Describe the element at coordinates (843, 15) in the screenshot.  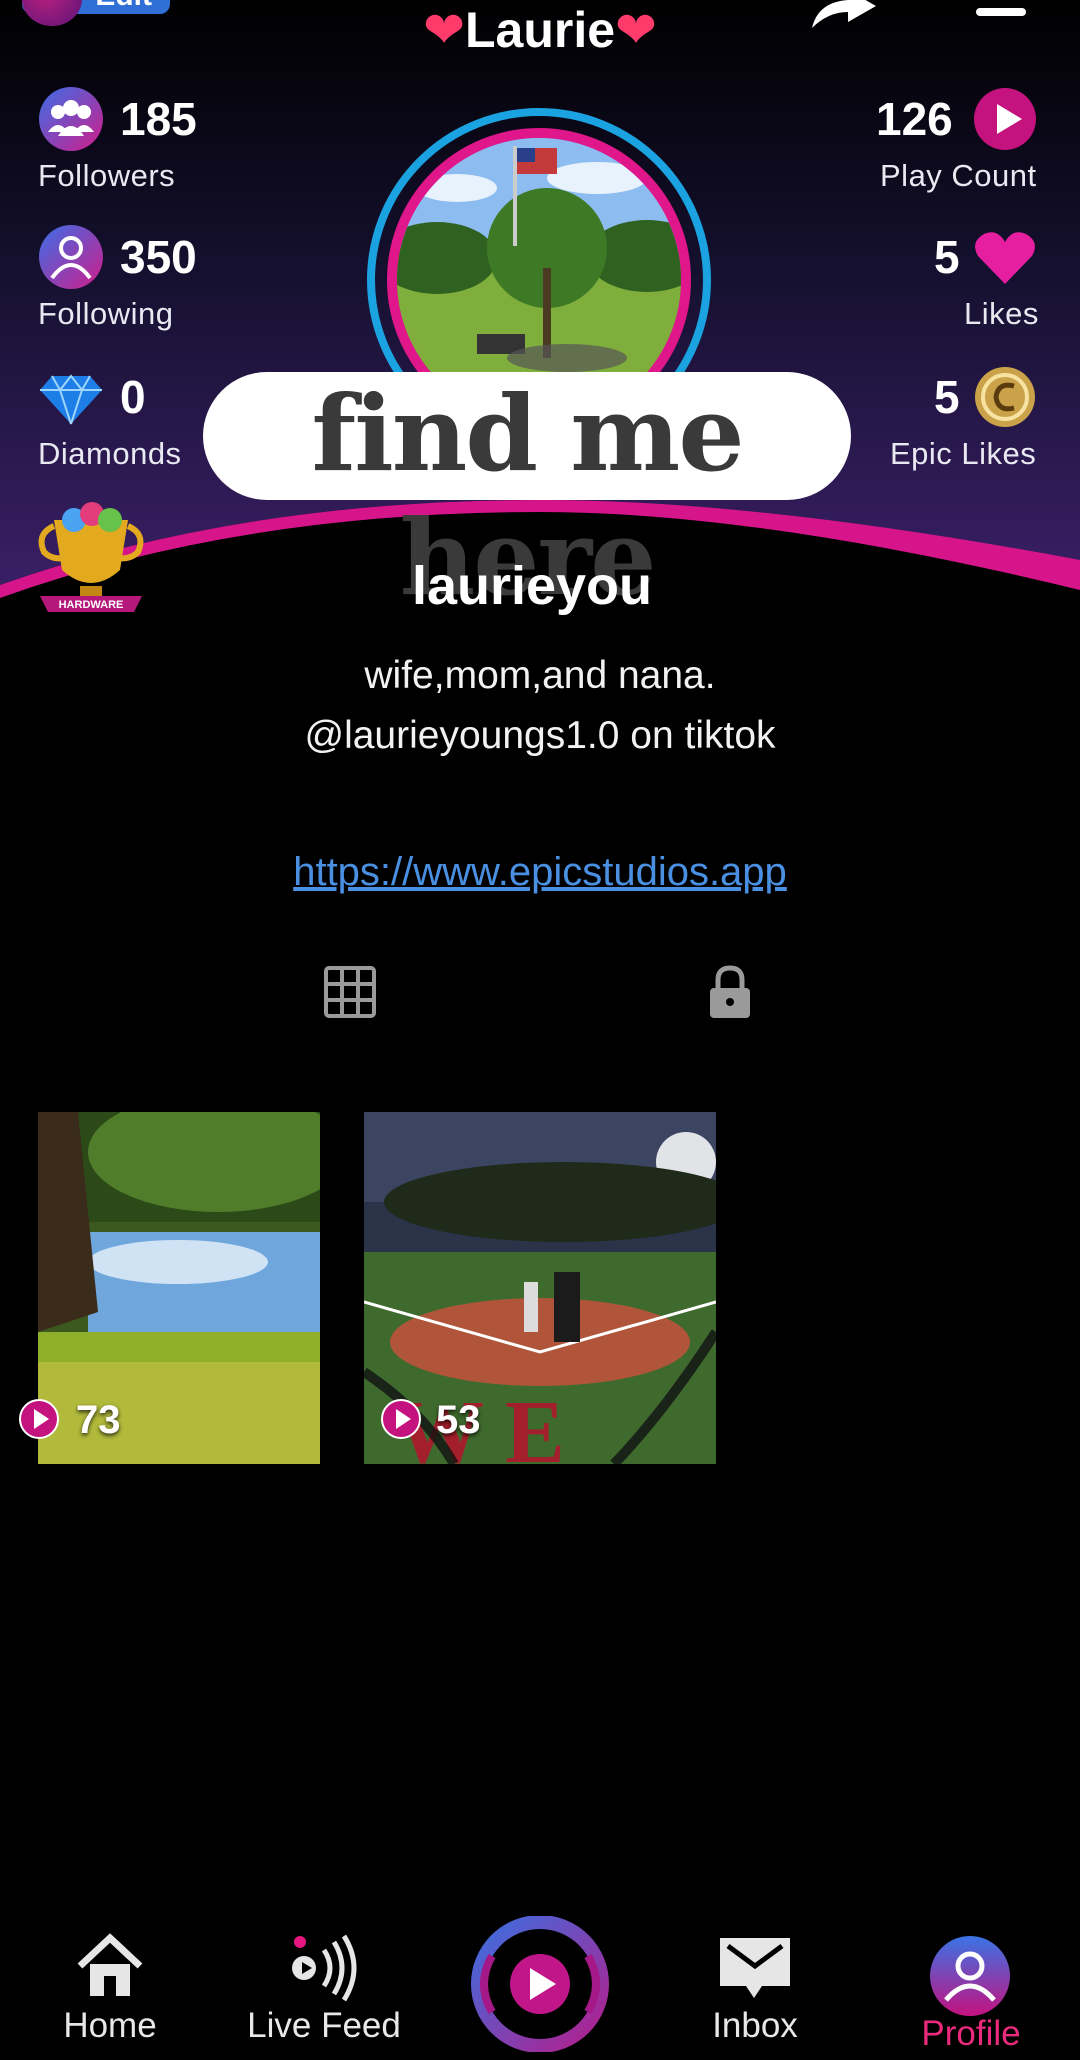
I see `share-icon` at that location.